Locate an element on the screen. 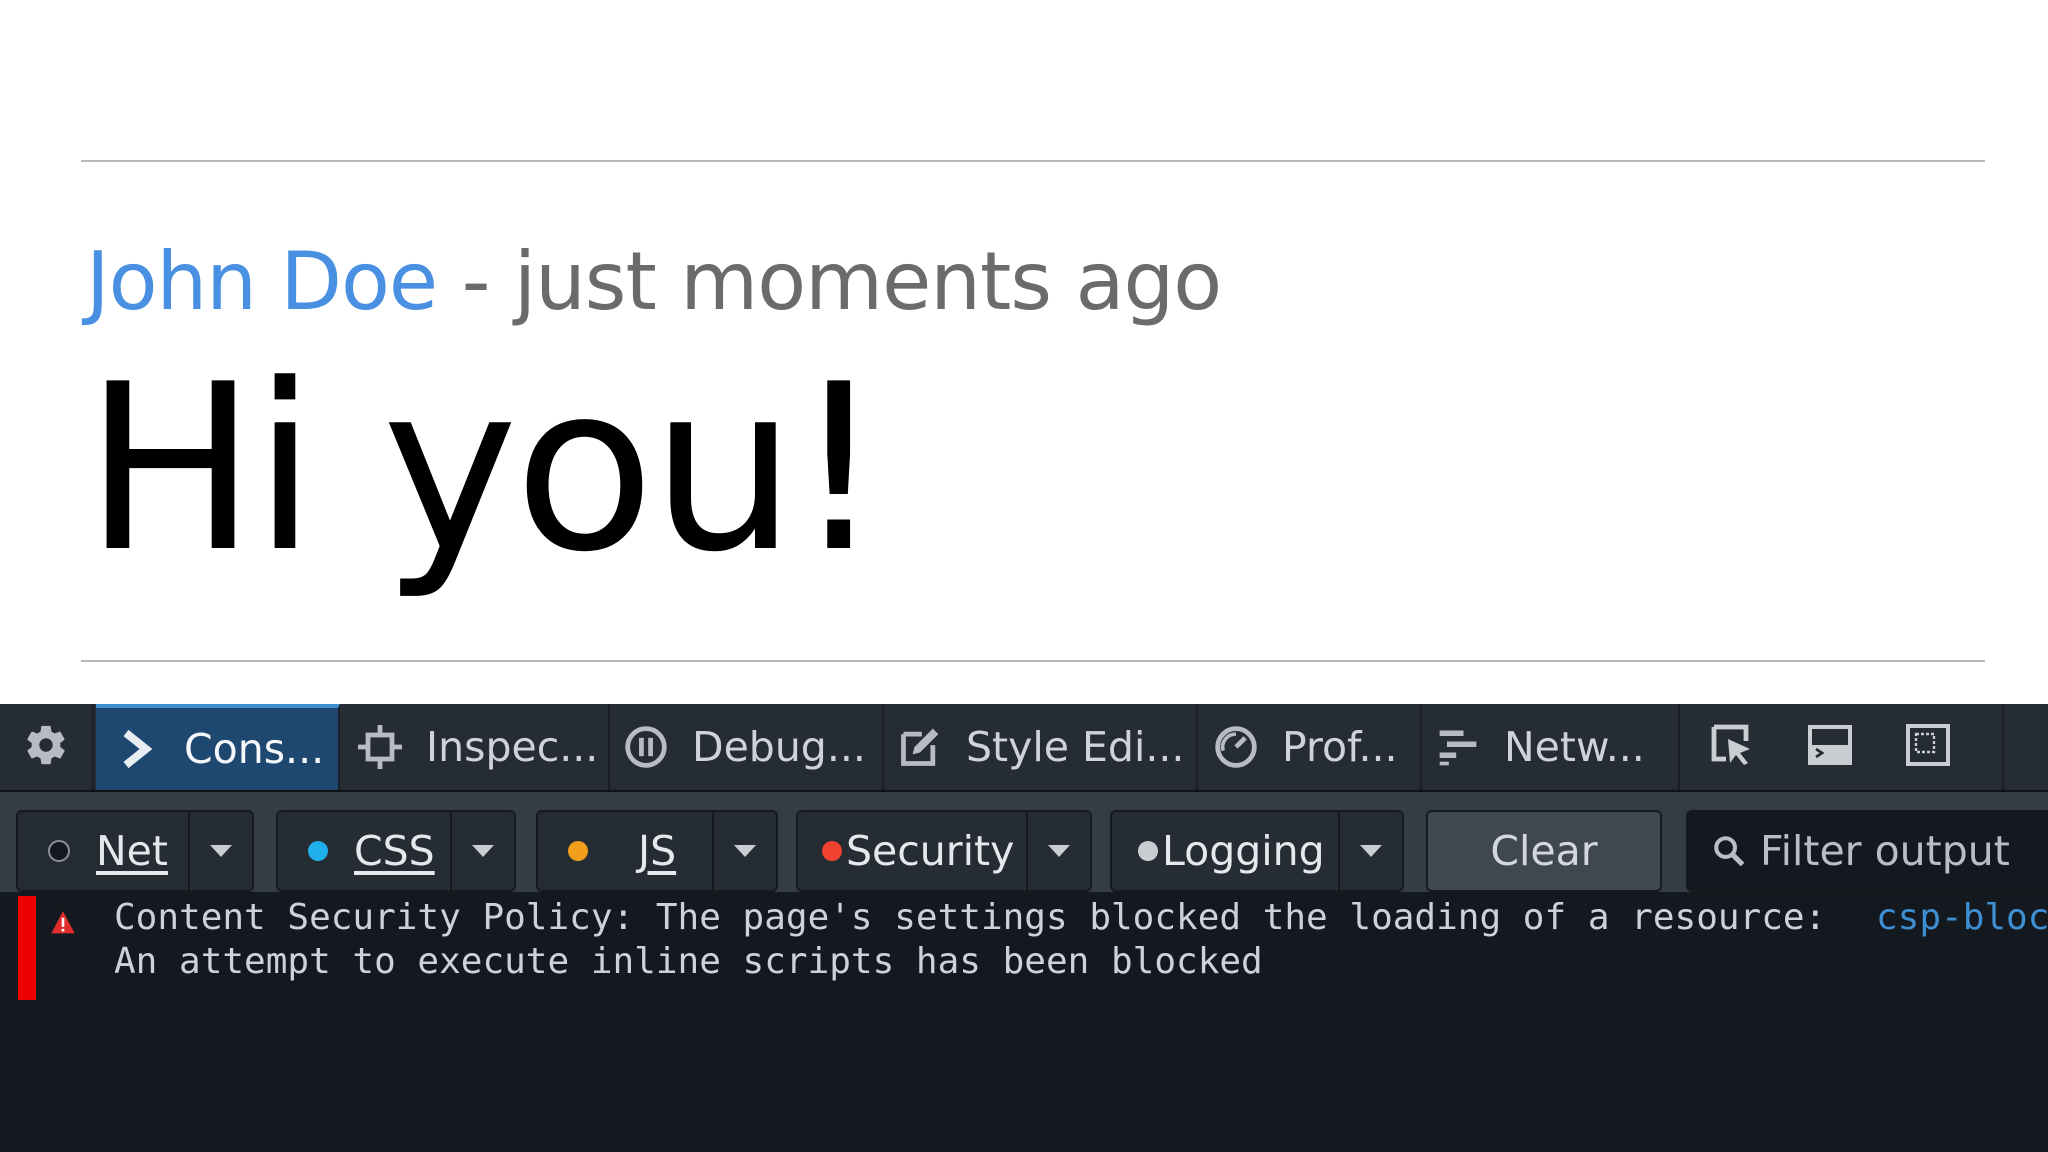 The width and height of the screenshot is (2048, 1152). console-icon is located at coordinates (138, 749).